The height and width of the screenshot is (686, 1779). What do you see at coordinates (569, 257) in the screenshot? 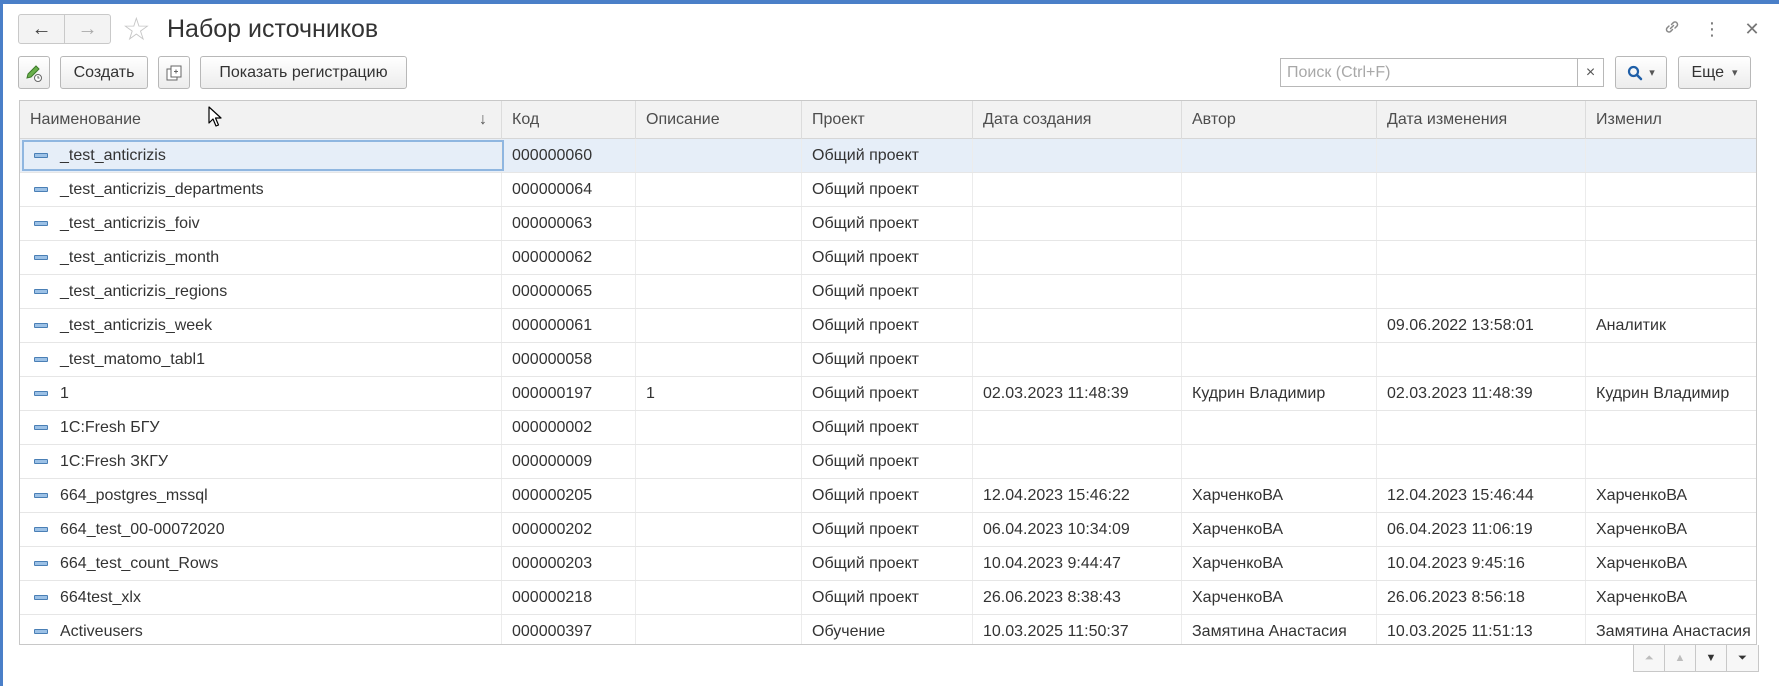
I see `cell-code: 000000062` at bounding box center [569, 257].